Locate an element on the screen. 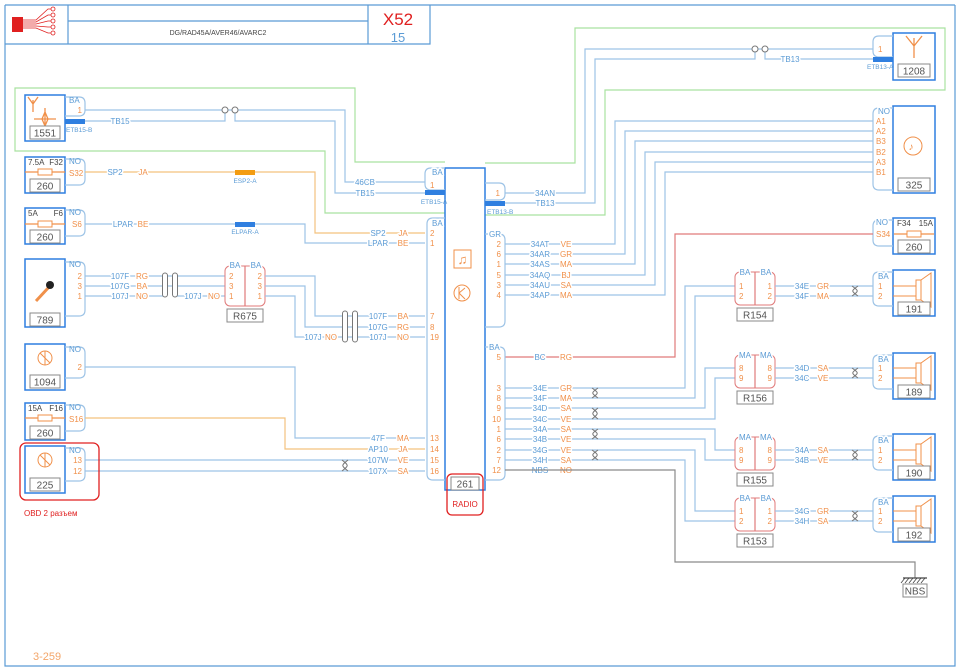 This screenshot has height=671, width=960. header-border is located at coordinates (218, 25).